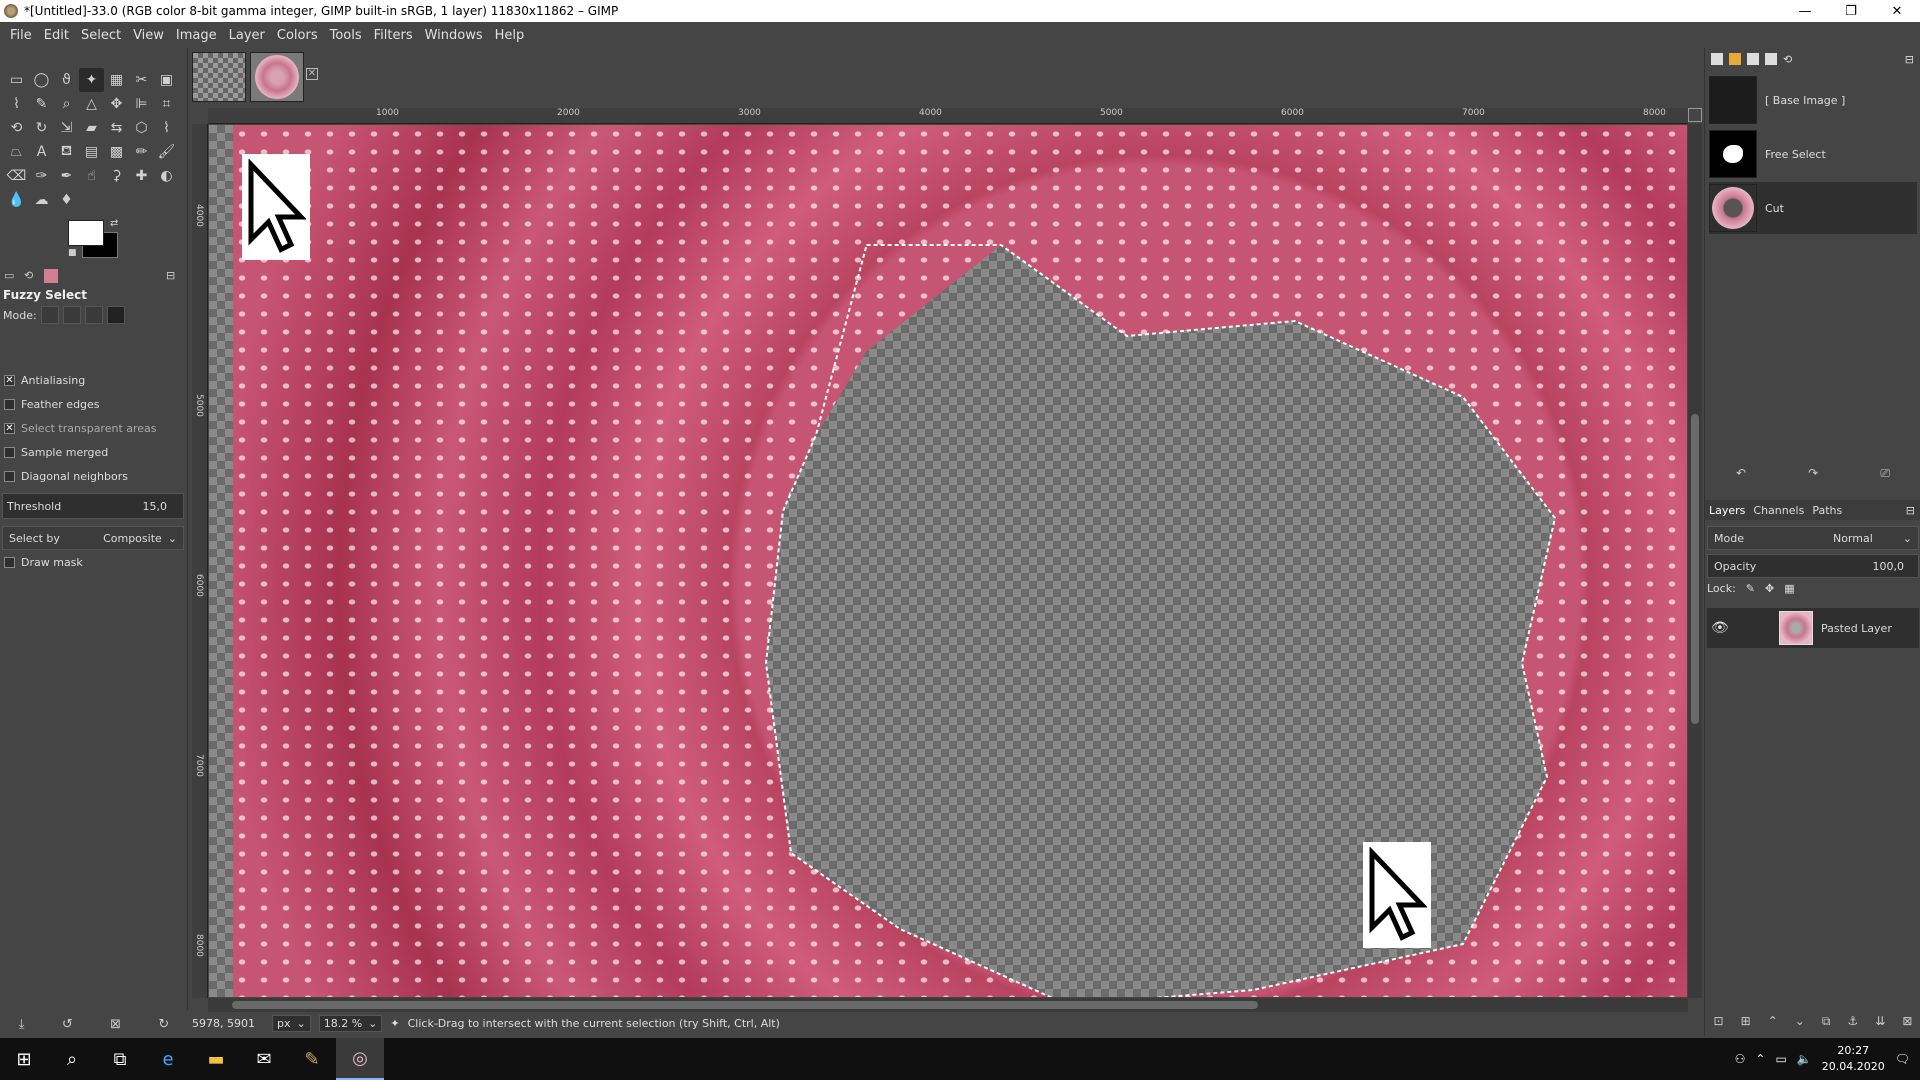 This screenshot has height=1080, width=1920. What do you see at coordinates (166, 152) in the screenshot?
I see `paintbrush-tool-icon: 🖌` at bounding box center [166, 152].